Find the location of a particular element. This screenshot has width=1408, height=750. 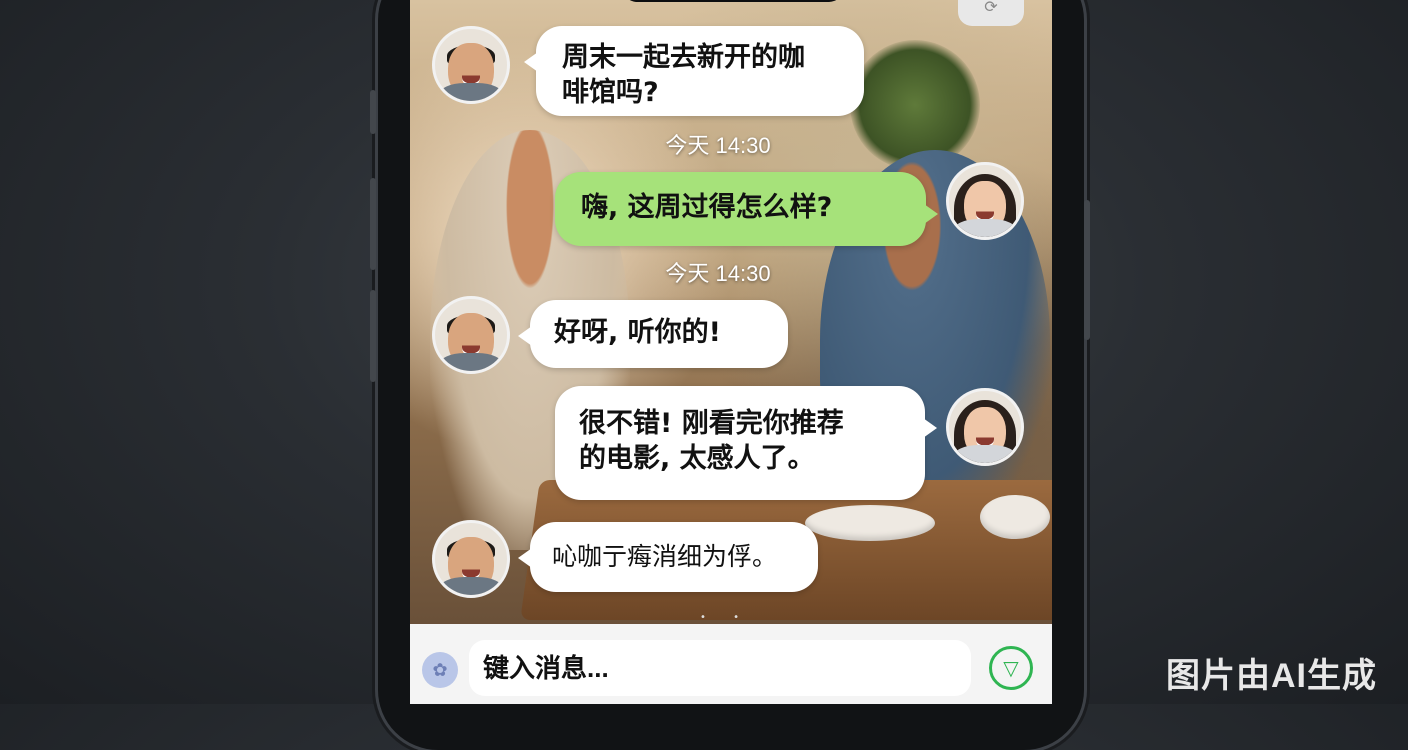

message-bubble-incoming: 吣咖亍痗消细为俘。 is located at coordinates (668, 557).